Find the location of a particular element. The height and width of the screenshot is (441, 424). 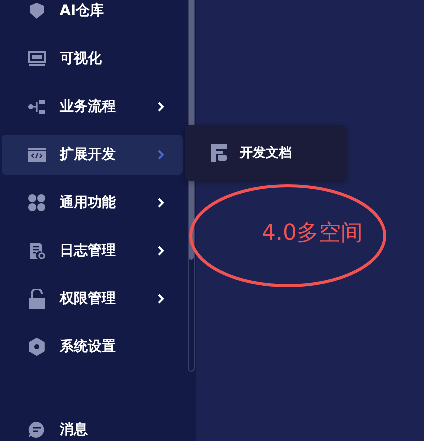

grid-icon is located at coordinates (37, 203).